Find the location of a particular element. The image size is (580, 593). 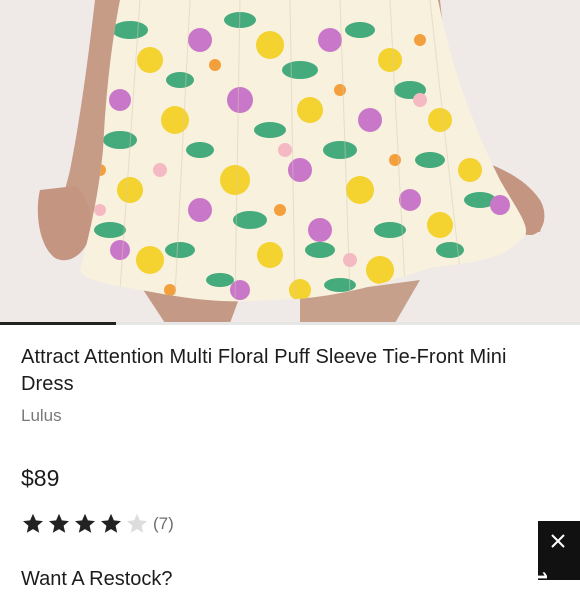

promo-tab: 10 is located at coordinates (554, 557).